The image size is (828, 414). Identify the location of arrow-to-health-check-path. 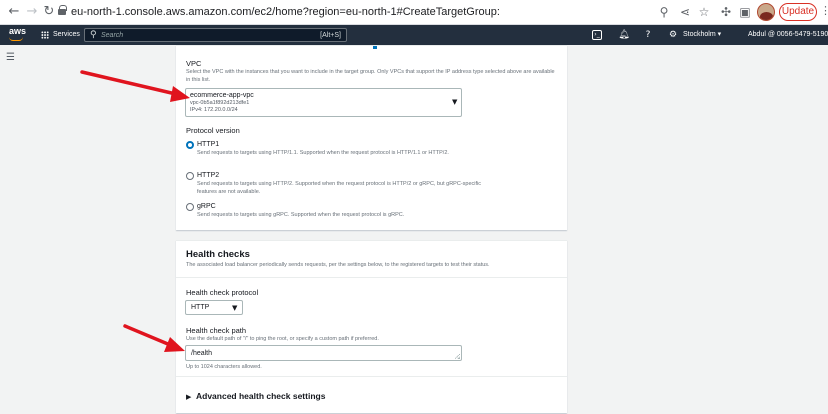
(154, 338).